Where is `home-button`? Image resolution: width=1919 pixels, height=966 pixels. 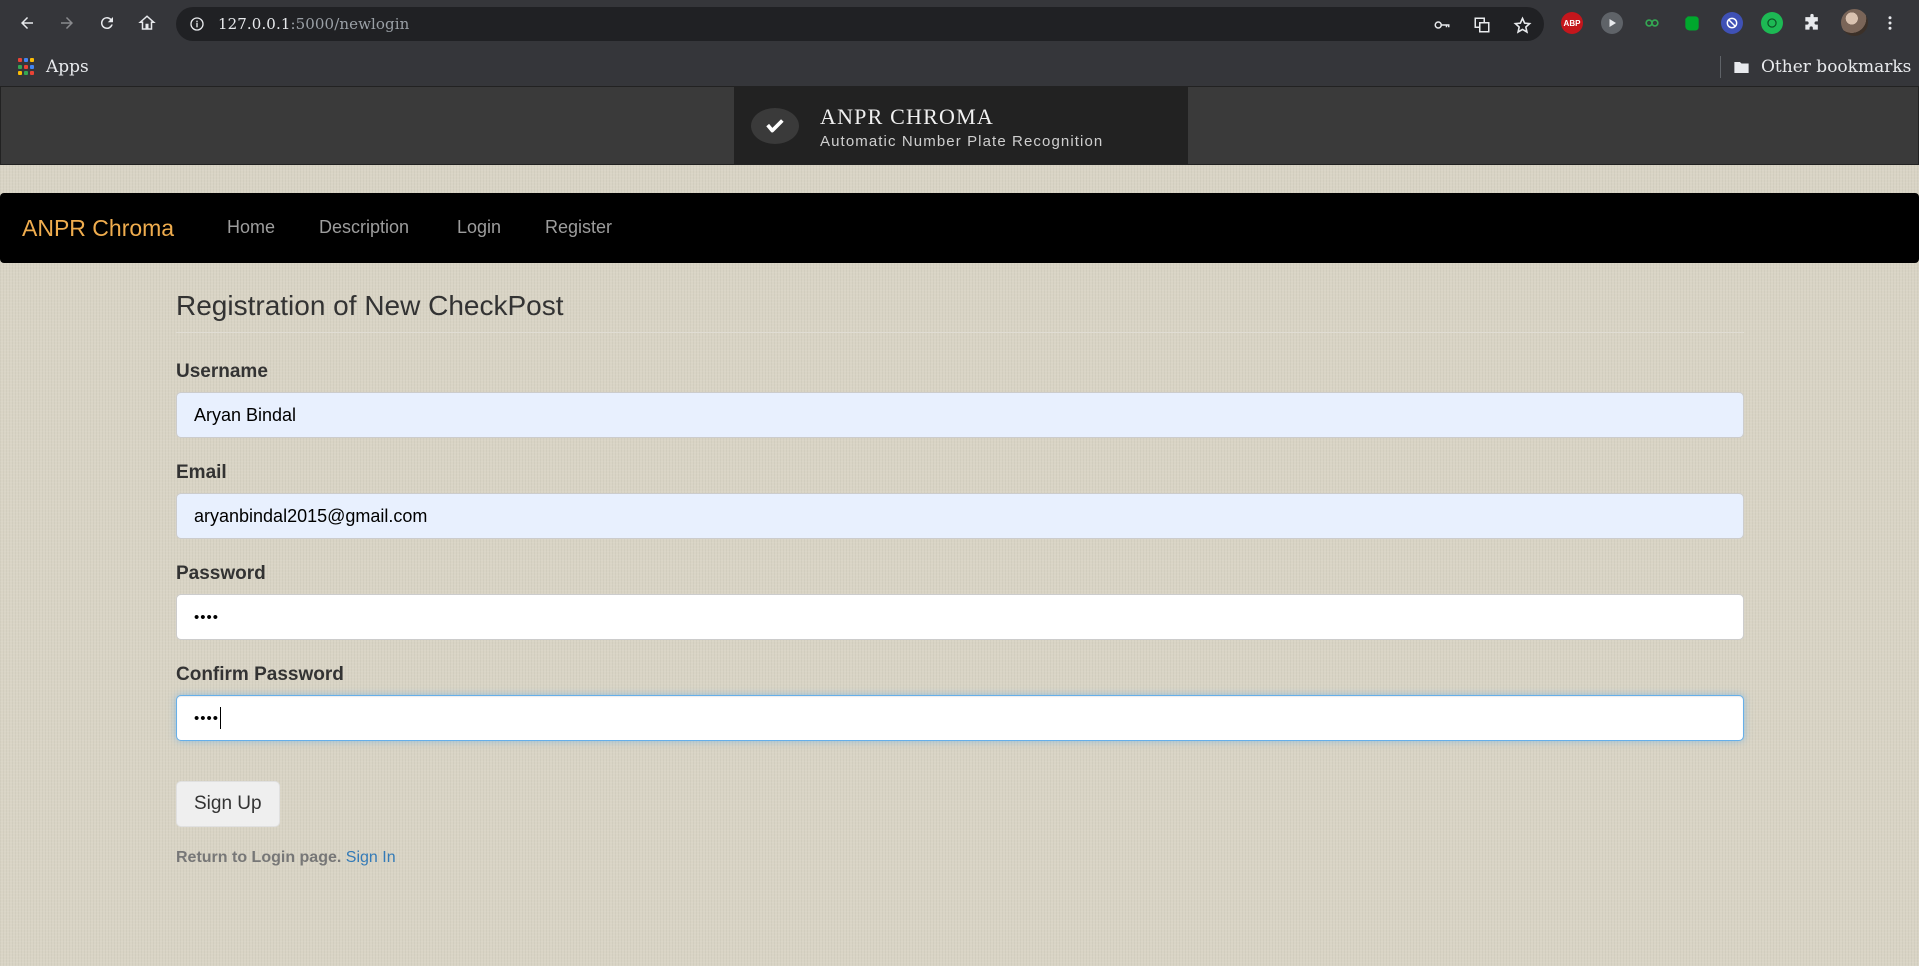
home-button is located at coordinates (147, 23).